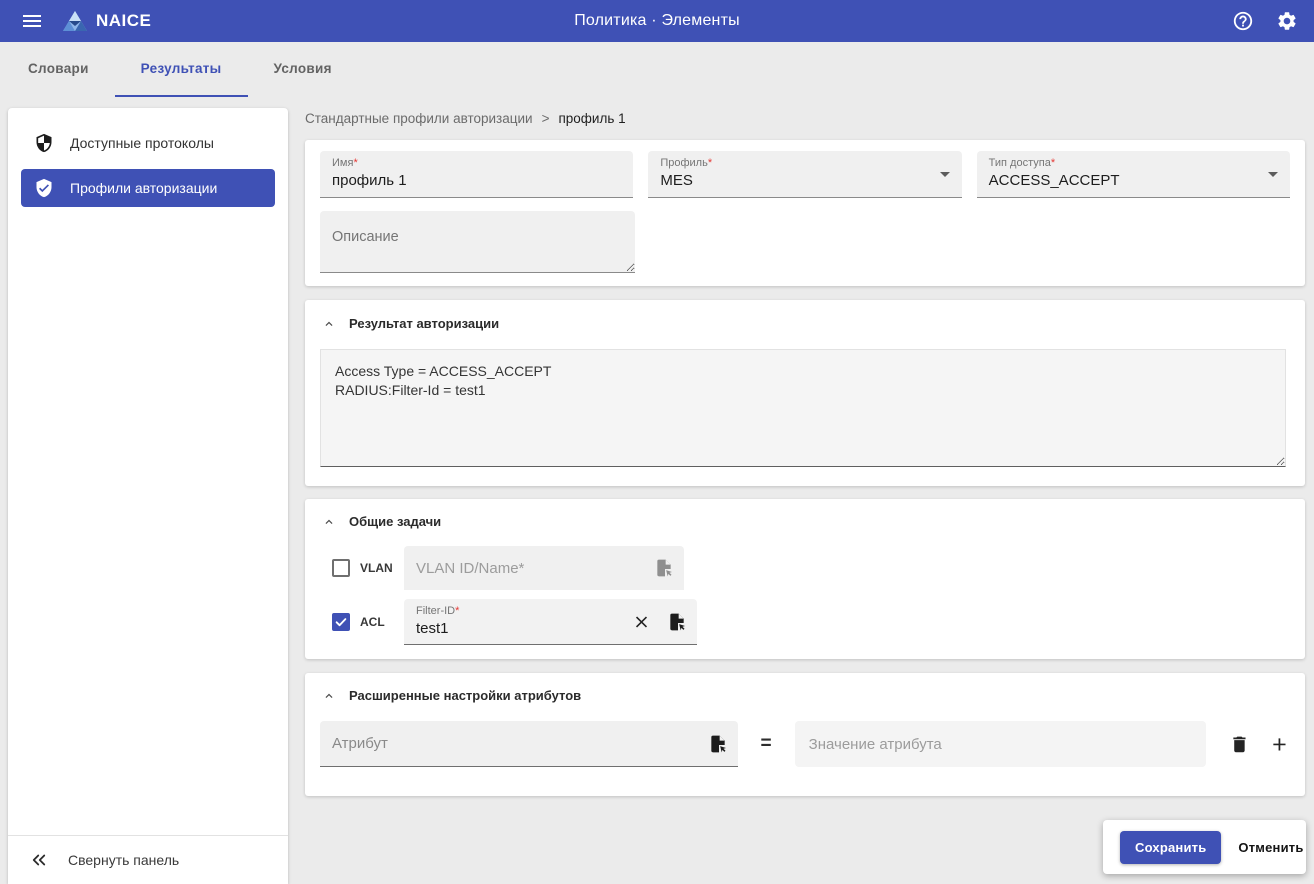  What do you see at coordinates (805, 323) in the screenshot?
I see `authorization-result-section-toggle: Результат авторизации` at bounding box center [805, 323].